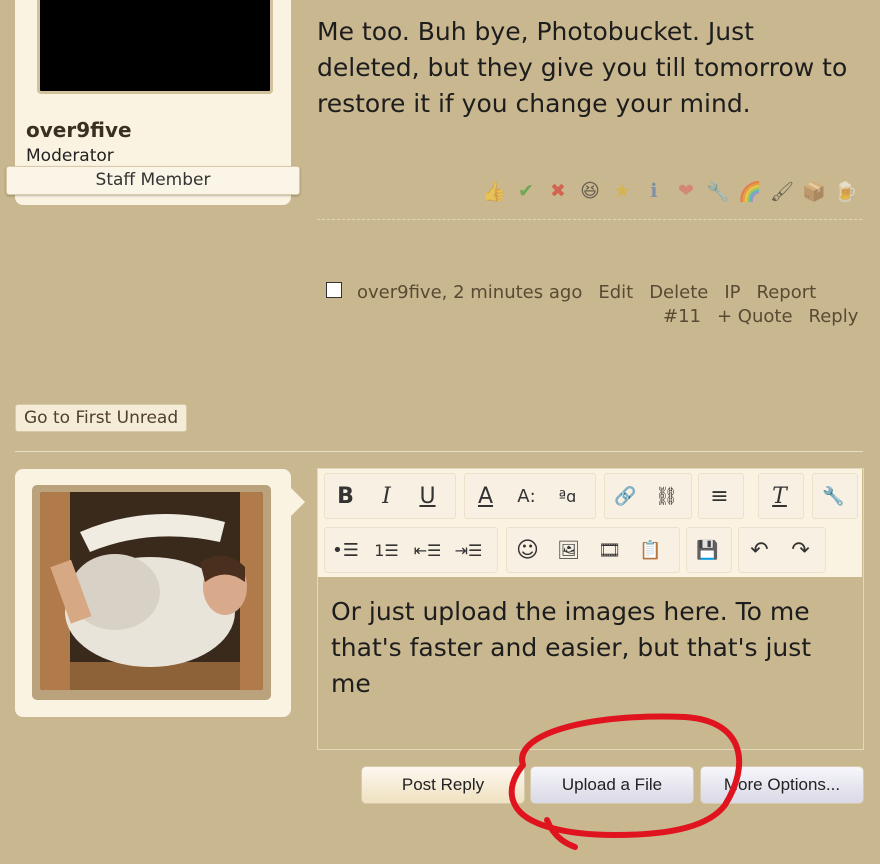 The height and width of the screenshot is (864, 880). What do you see at coordinates (732, 292) in the screenshot?
I see `ip-link: IP` at bounding box center [732, 292].